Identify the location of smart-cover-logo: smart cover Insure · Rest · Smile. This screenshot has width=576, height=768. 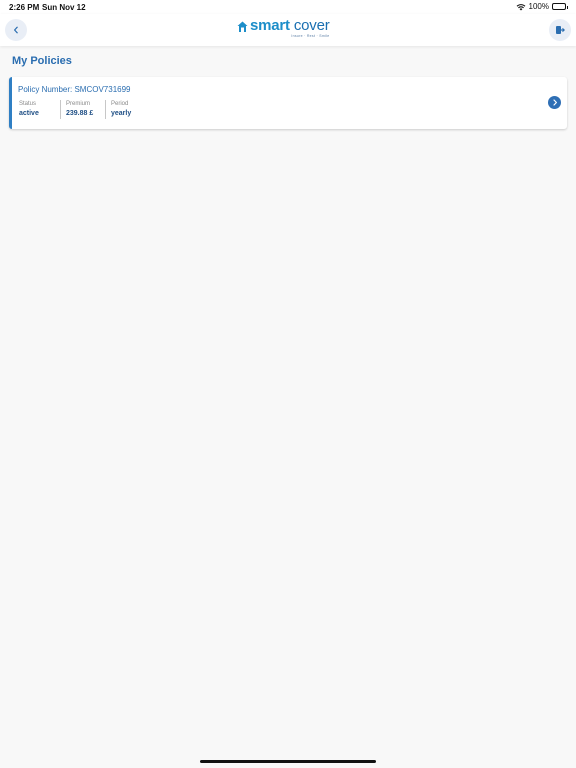
(289, 30).